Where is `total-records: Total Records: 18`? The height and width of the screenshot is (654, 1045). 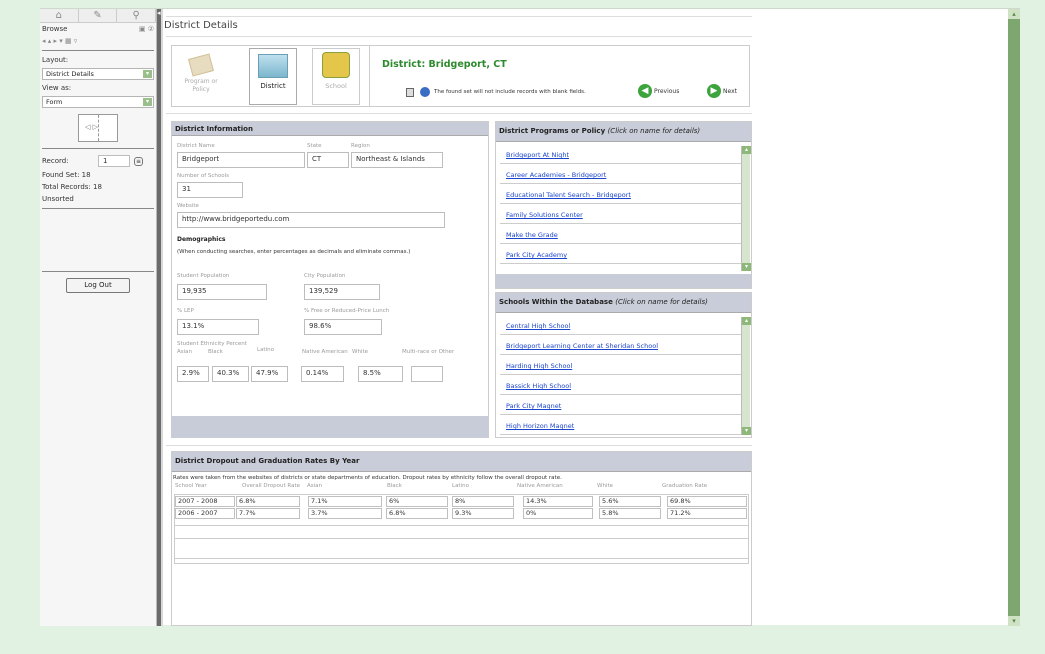 total-records: Total Records: 18 is located at coordinates (72, 187).